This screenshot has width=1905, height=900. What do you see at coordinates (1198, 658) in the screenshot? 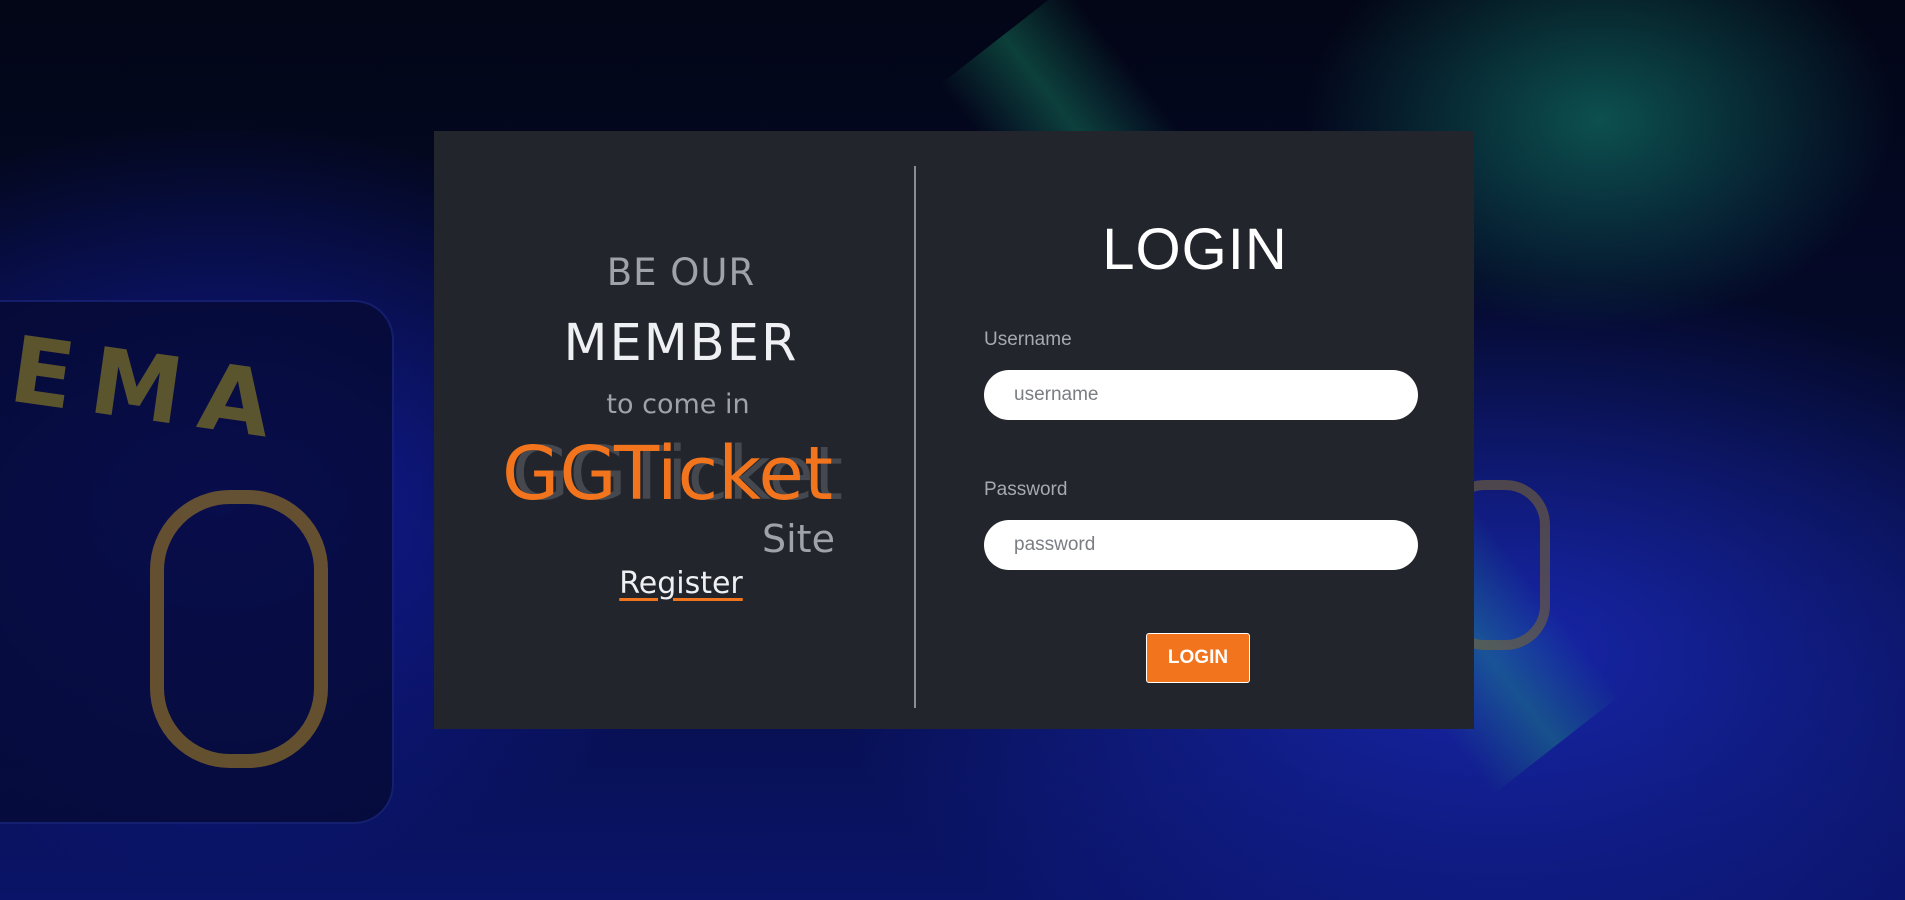
I see `login-button: LOGIN` at bounding box center [1198, 658].